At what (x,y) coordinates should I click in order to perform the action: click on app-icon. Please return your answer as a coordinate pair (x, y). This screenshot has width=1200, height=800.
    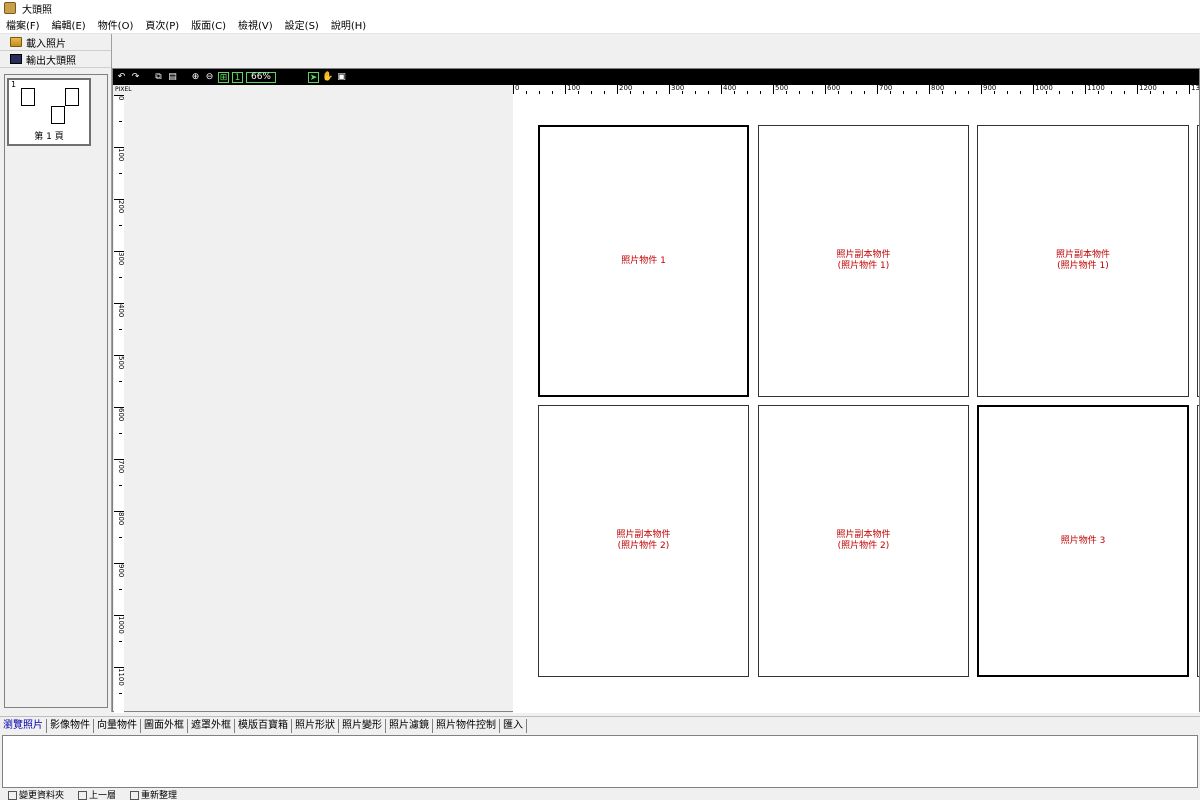
    Looking at the image, I should click on (10, 8).